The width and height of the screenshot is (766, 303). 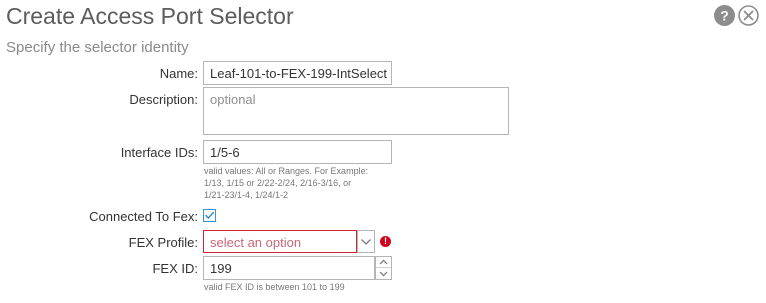 What do you see at coordinates (178, 73) in the screenshot?
I see `name-label: Name:` at bounding box center [178, 73].